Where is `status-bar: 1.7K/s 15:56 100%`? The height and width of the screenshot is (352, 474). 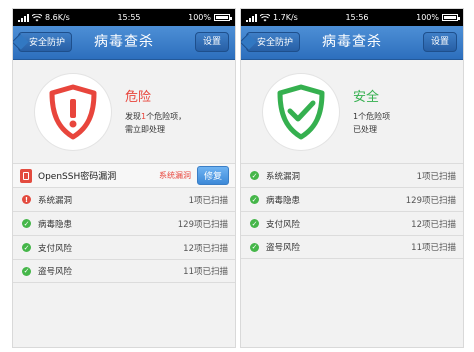 status-bar: 1.7K/s 15:56 100% is located at coordinates (352, 17).